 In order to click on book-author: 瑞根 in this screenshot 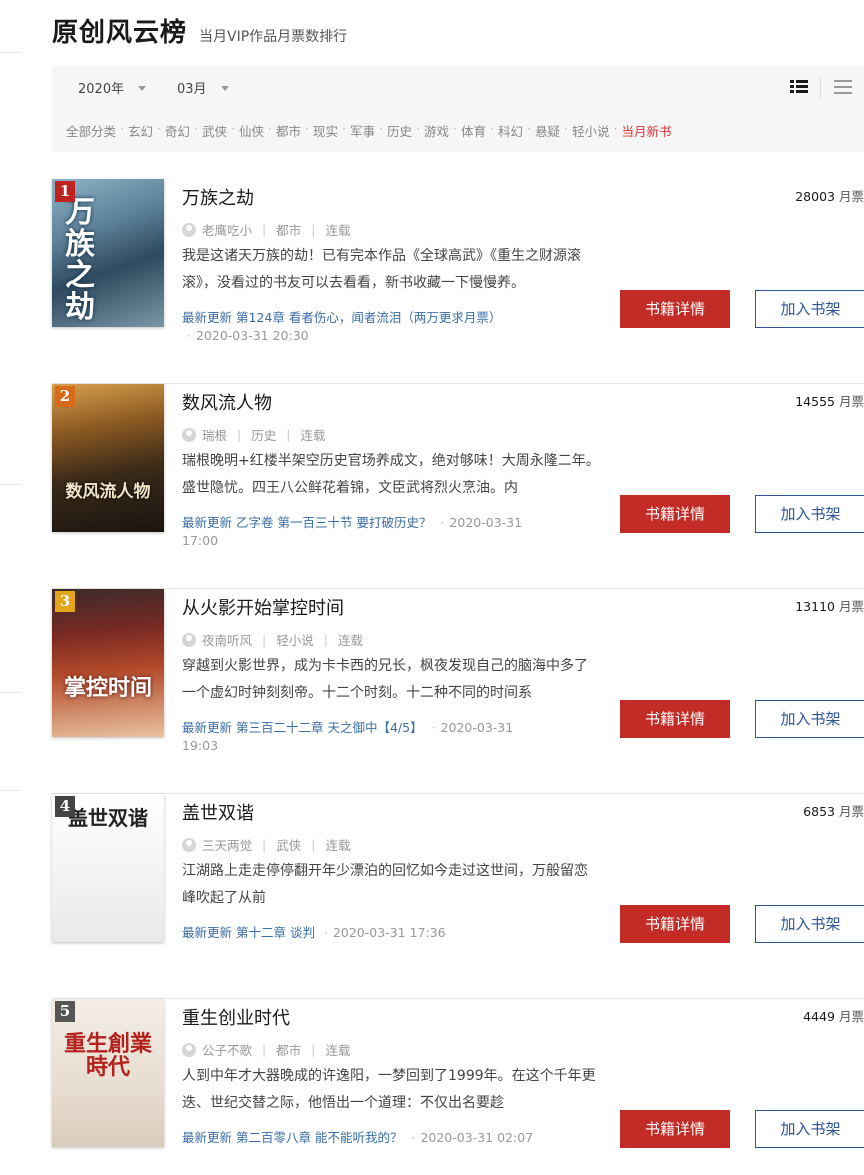, I will do `click(214, 434)`.